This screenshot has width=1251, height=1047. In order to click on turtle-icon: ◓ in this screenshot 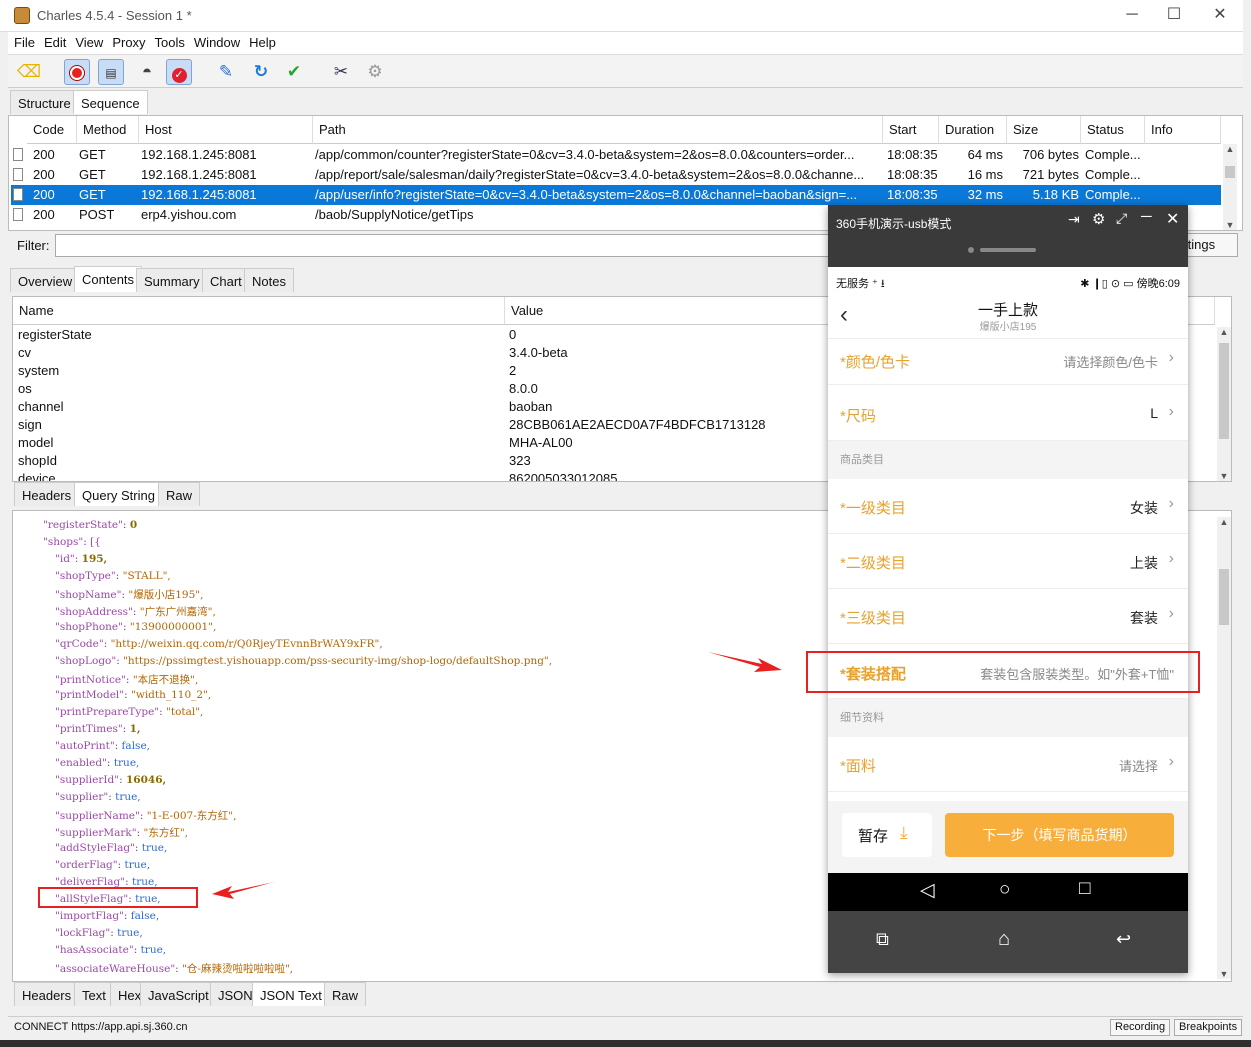, I will do `click(147, 72)`.